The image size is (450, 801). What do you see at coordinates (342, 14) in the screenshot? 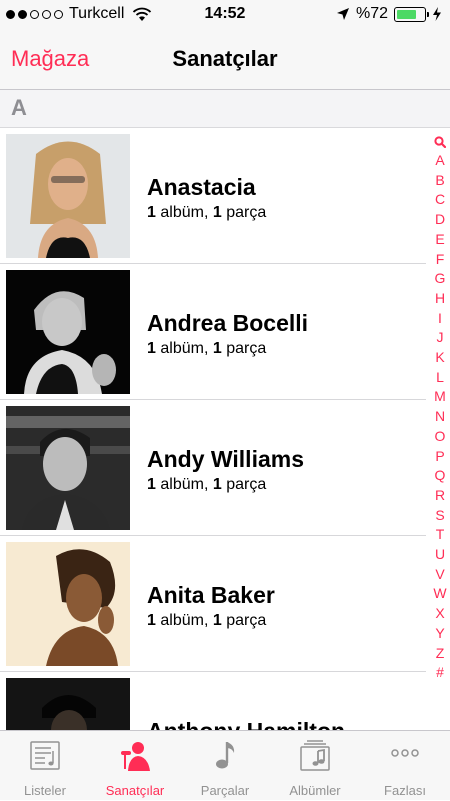
I see `location-arrow-icon` at bounding box center [342, 14].